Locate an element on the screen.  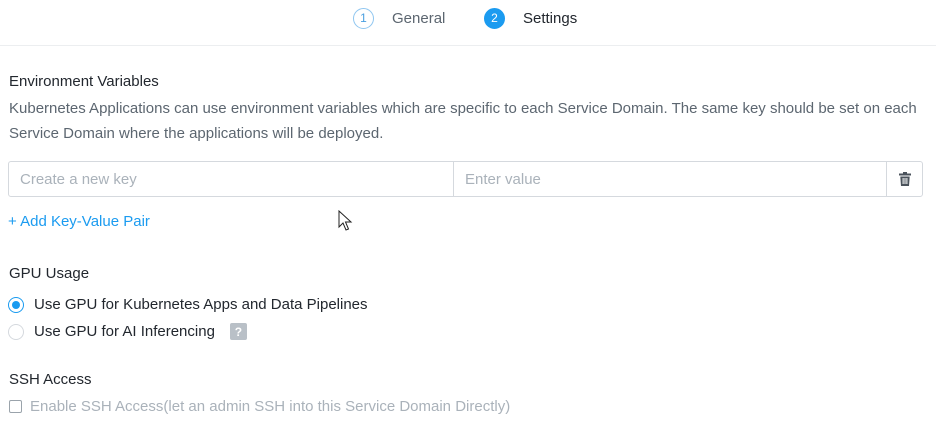
trash-icon is located at coordinates (904, 179).